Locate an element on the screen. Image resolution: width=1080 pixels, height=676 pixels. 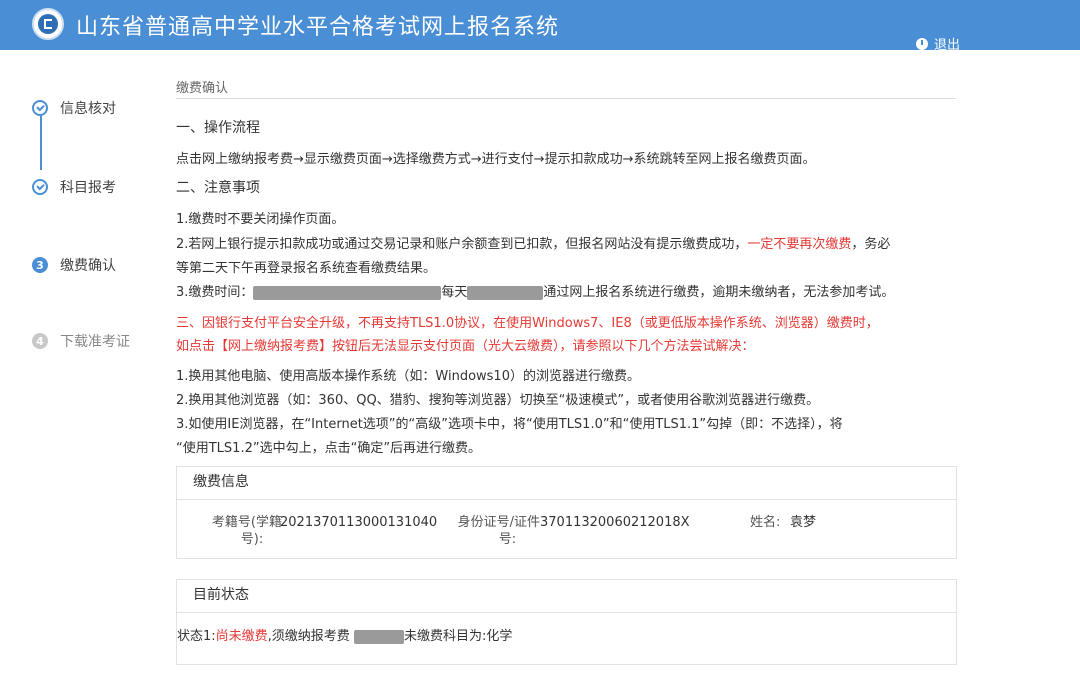
step-connector is located at coordinates (41, 143).